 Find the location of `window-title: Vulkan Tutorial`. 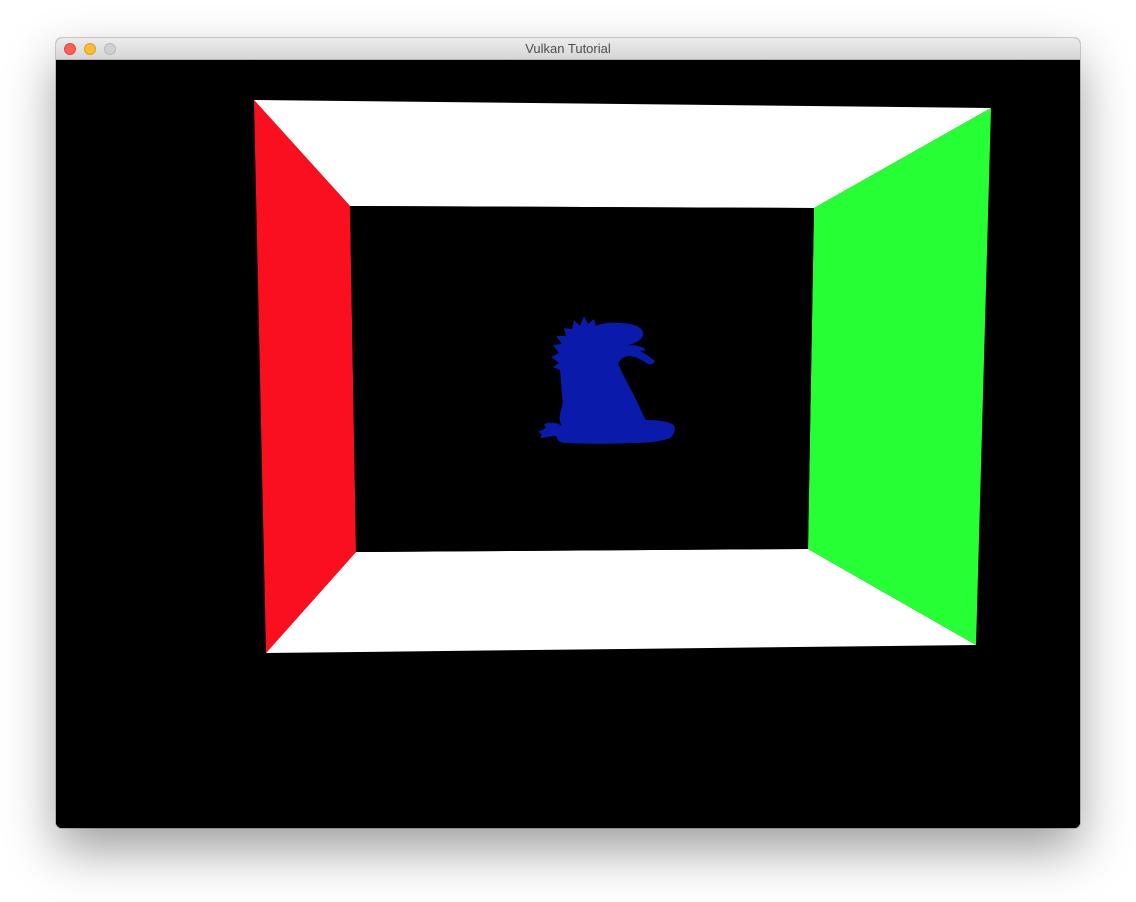

window-title: Vulkan Tutorial is located at coordinates (568, 48).